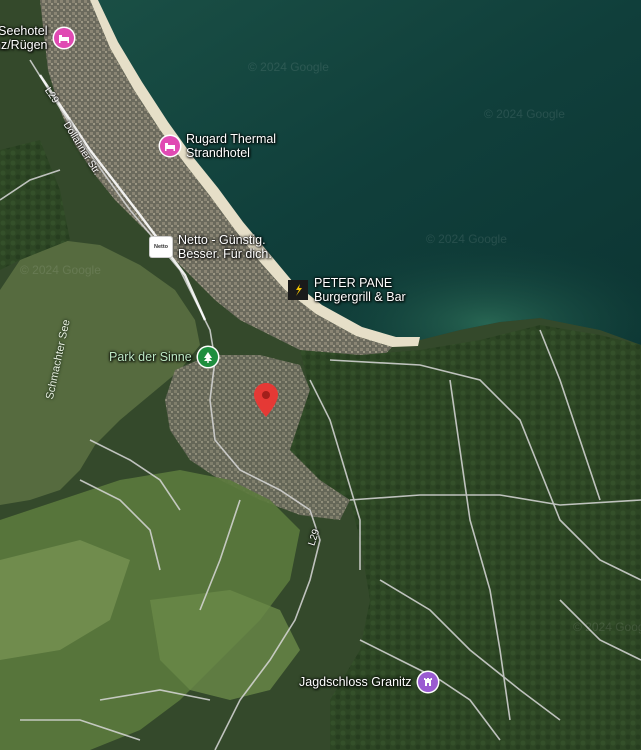 This screenshot has width=641, height=750. I want to click on watermark-4: © 2024 Google, so click(60, 270).